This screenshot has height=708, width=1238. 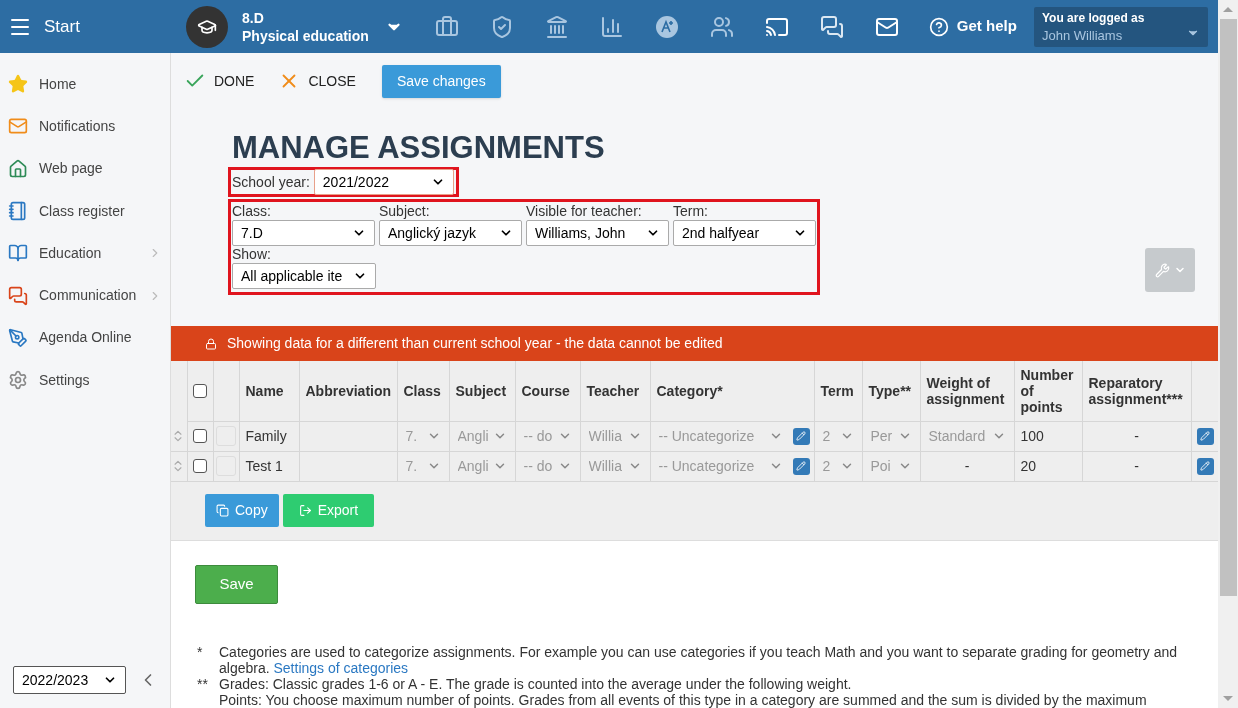 What do you see at coordinates (85, 338) in the screenshot?
I see `sidebar-item: Agenda Online` at bounding box center [85, 338].